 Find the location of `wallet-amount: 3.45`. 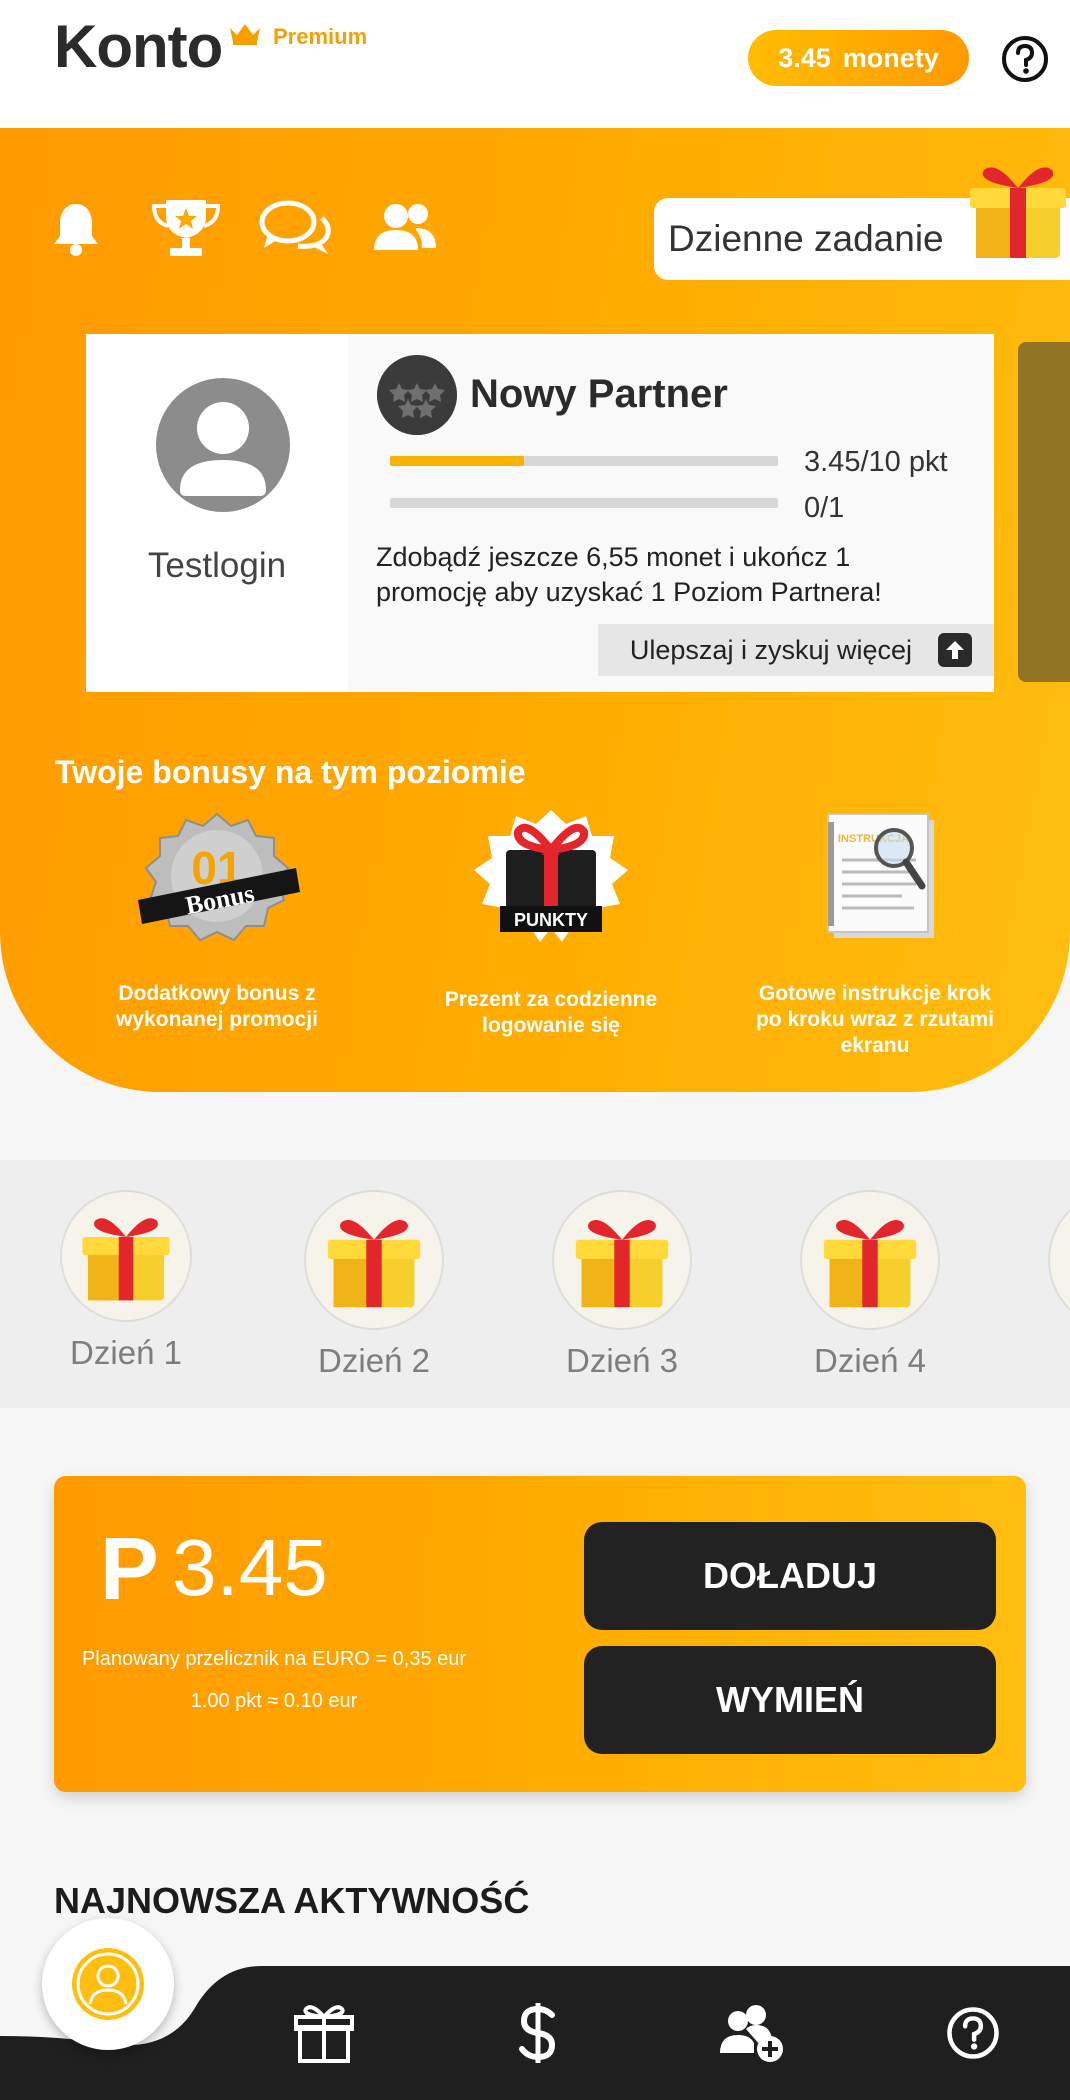

wallet-amount: 3.45 is located at coordinates (250, 1567).